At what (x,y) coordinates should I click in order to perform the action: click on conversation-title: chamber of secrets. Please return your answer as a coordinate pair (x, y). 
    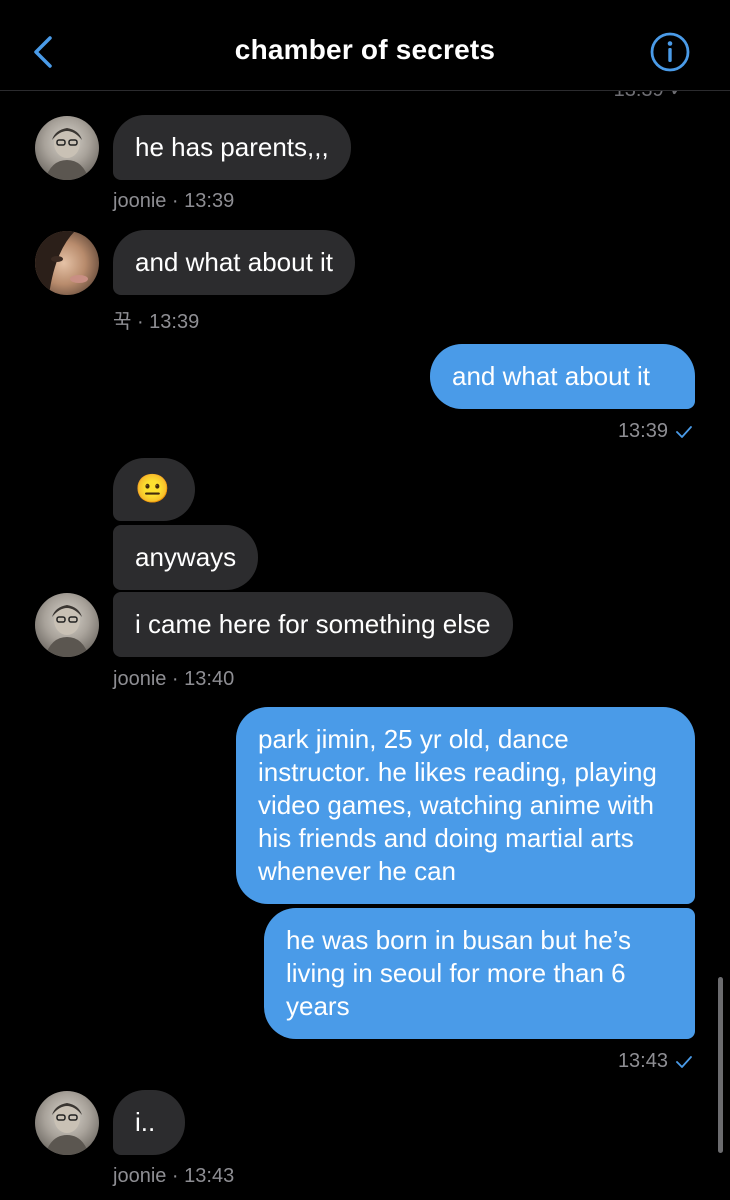
    Looking at the image, I should click on (365, 49).